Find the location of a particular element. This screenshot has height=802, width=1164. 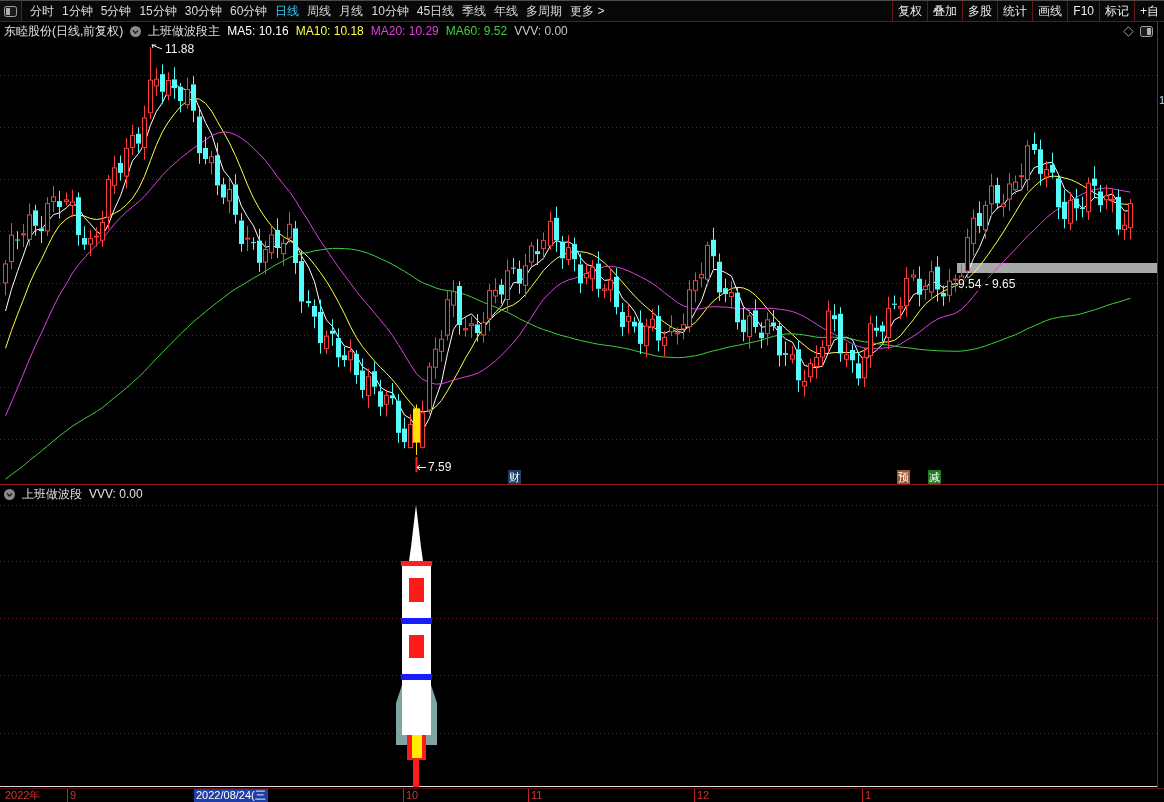

period-tab: 分时 is located at coordinates (42, 11).